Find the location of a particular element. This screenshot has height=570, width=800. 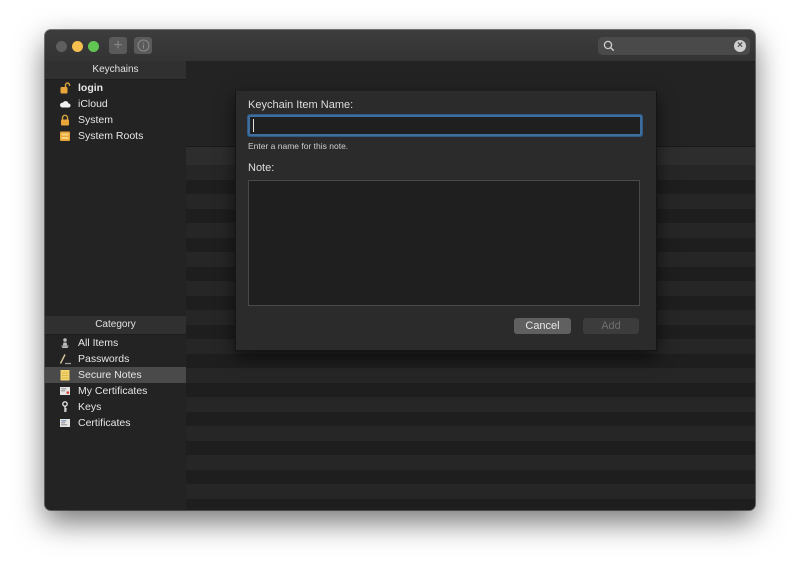

padlock-icon is located at coordinates (65, 120).